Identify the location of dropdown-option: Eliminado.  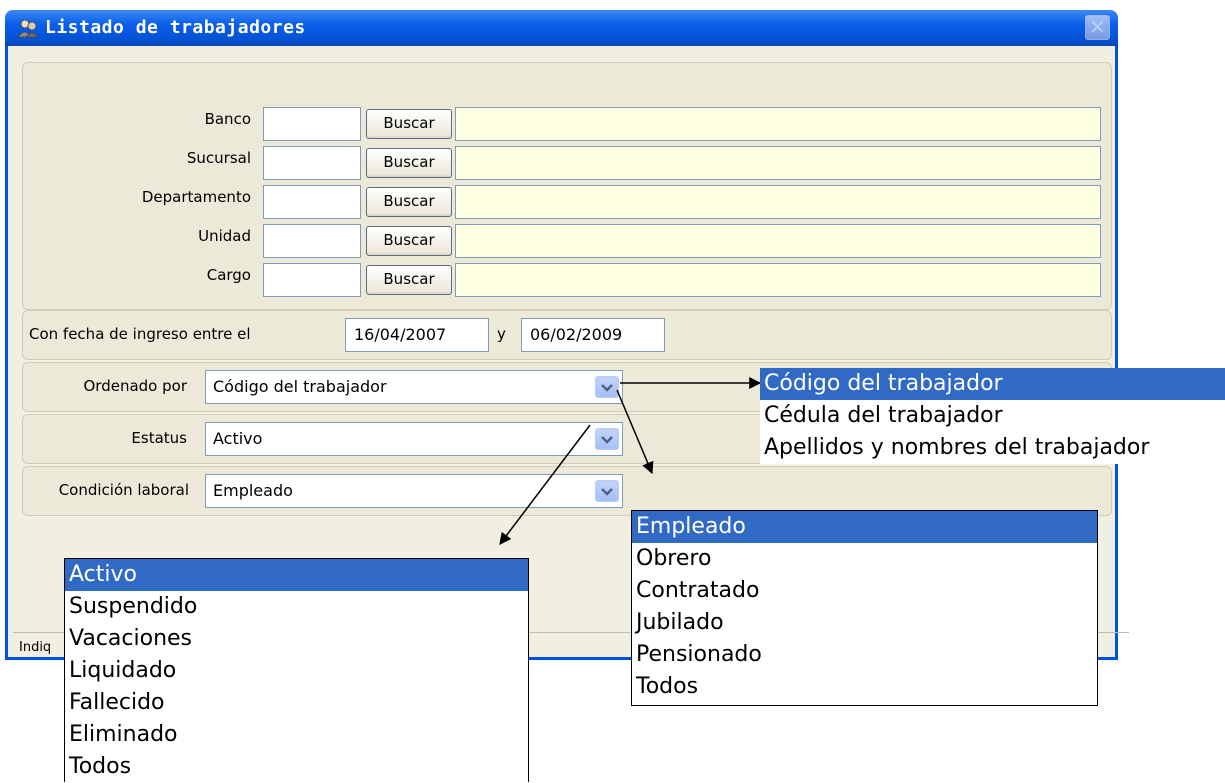
(296, 735).